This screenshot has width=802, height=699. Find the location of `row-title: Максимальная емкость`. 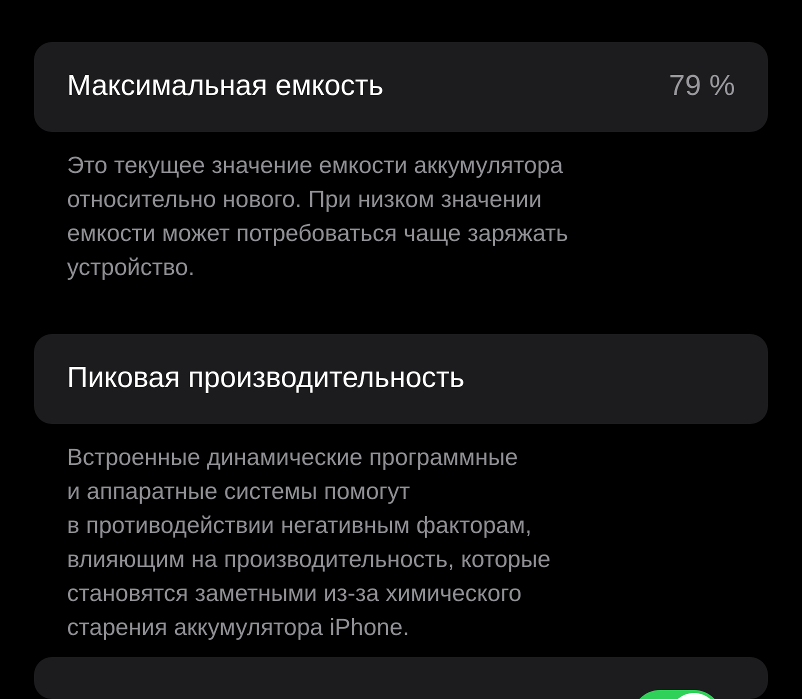

row-title: Максимальная емкость is located at coordinates (225, 86).